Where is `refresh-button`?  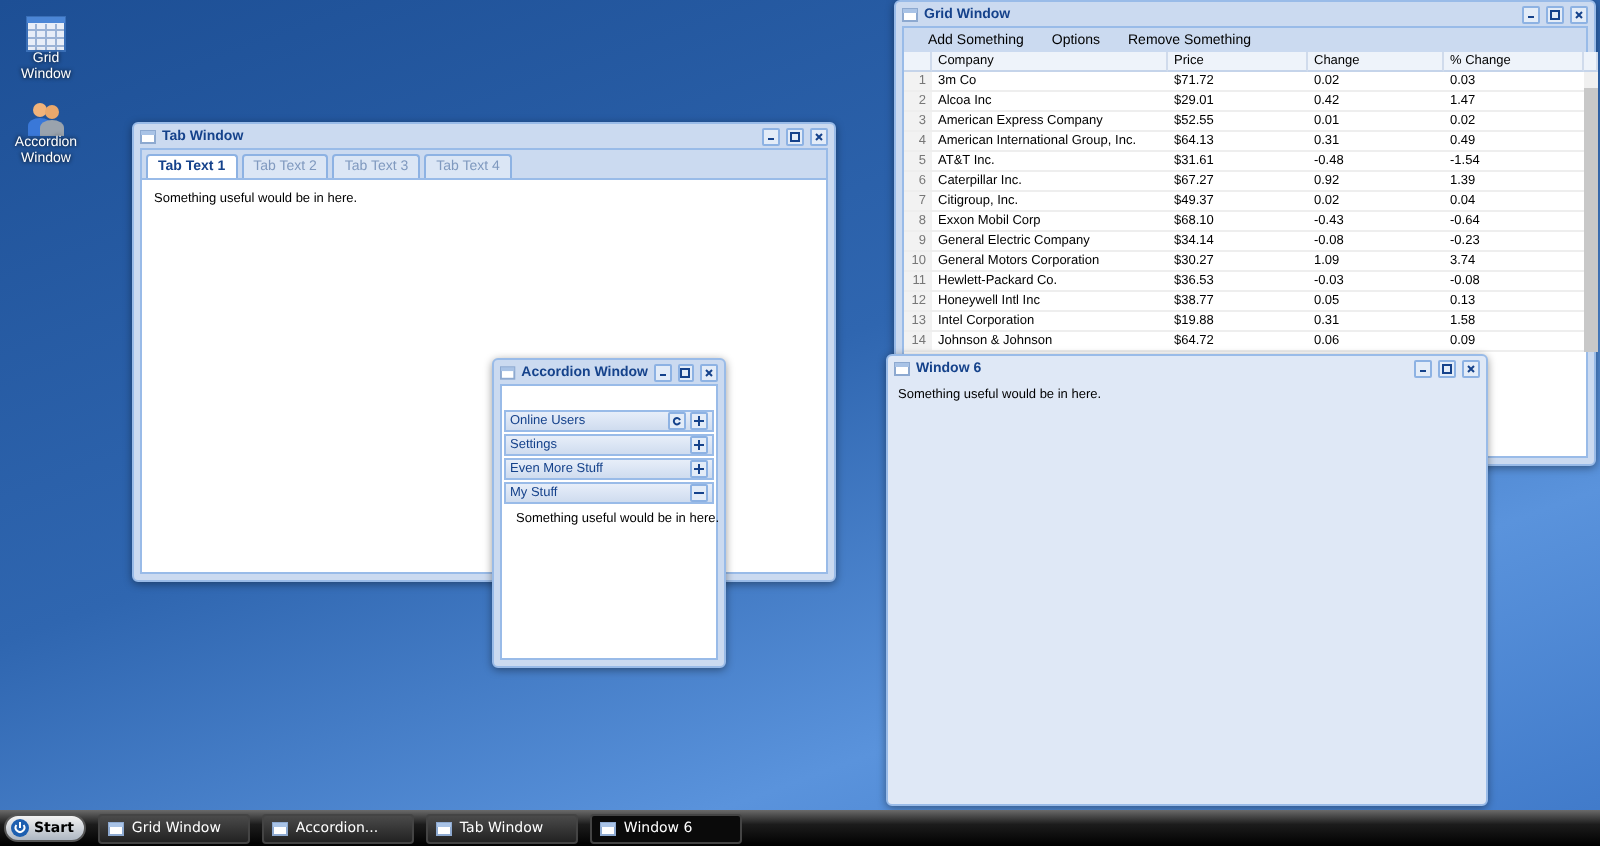
refresh-button is located at coordinates (677, 421).